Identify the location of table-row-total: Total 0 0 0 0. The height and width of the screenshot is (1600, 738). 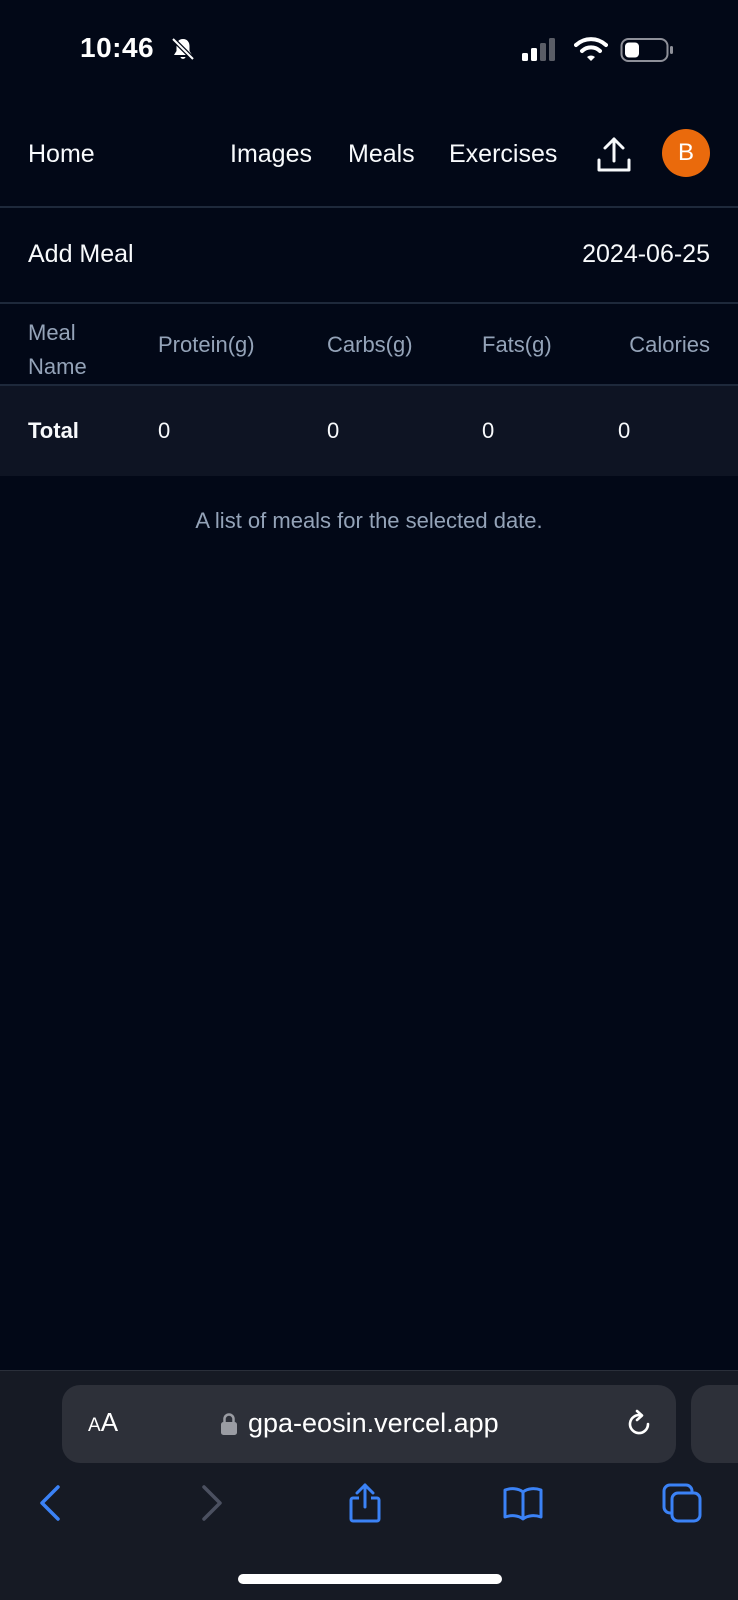
(369, 431).